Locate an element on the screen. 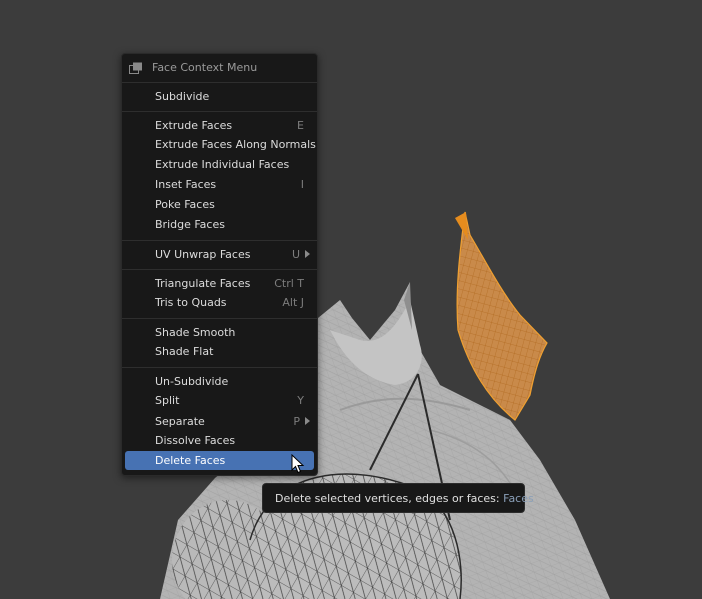 This screenshot has height=599, width=702. menu-title: Face Context Menu is located at coordinates (205, 67).